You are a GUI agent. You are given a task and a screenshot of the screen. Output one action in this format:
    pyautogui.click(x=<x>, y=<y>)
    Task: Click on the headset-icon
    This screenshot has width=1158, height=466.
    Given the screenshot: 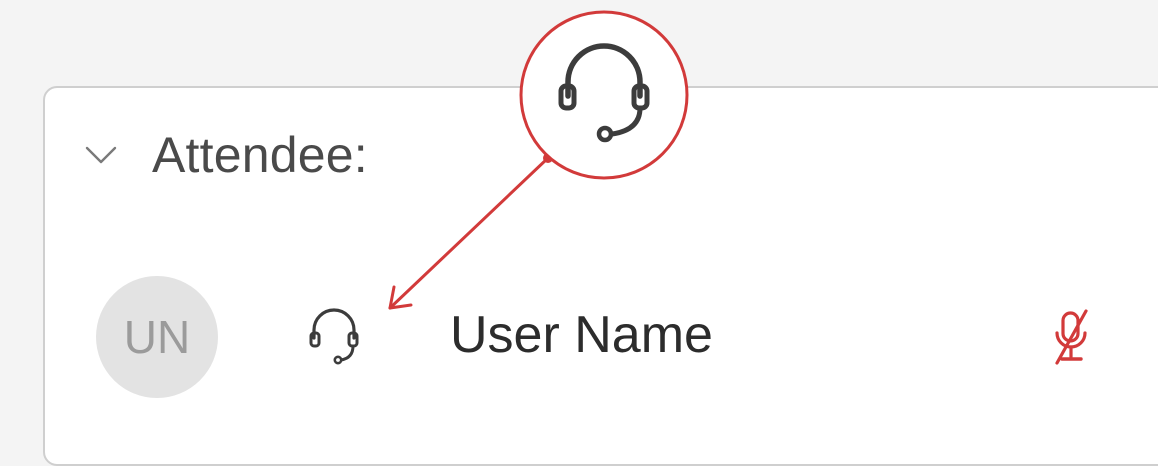 What is the action you would take?
    pyautogui.click(x=334, y=336)
    